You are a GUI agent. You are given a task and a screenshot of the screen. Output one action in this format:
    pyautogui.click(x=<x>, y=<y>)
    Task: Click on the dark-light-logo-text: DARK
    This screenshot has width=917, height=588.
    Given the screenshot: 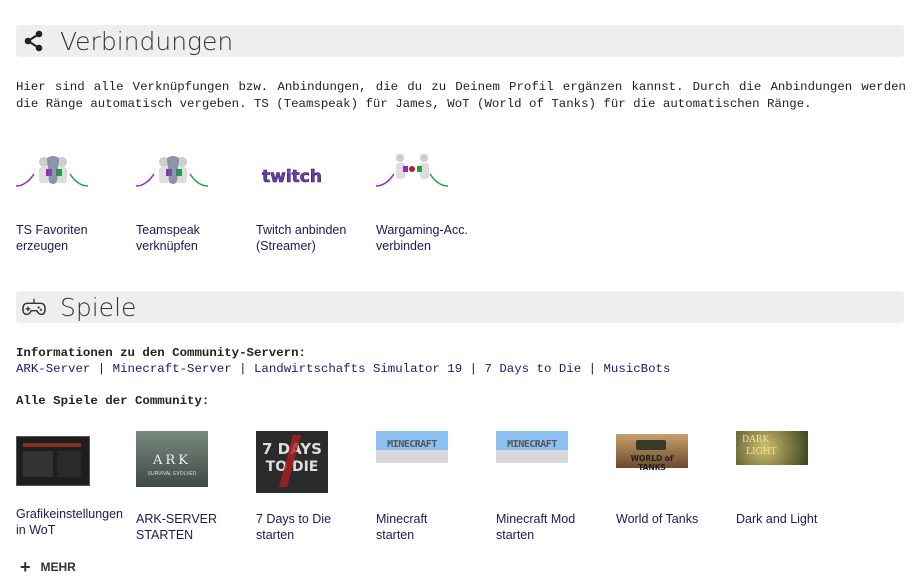 What is the action you would take?
    pyautogui.click(x=756, y=440)
    